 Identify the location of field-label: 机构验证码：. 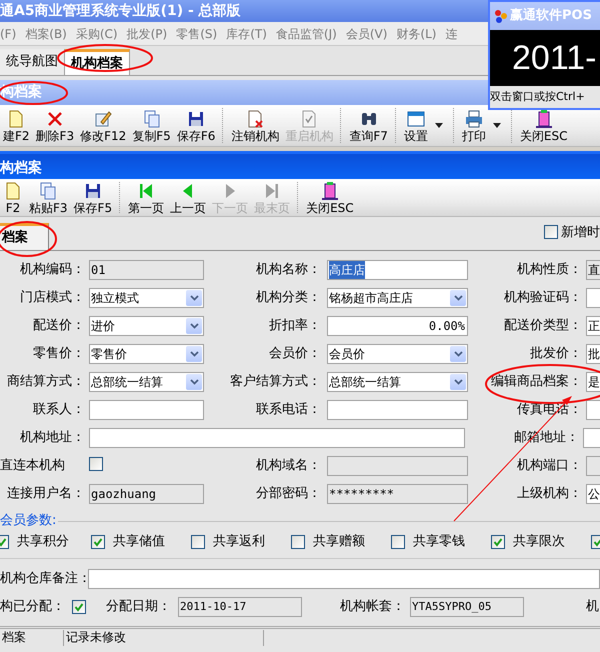
(542, 298).